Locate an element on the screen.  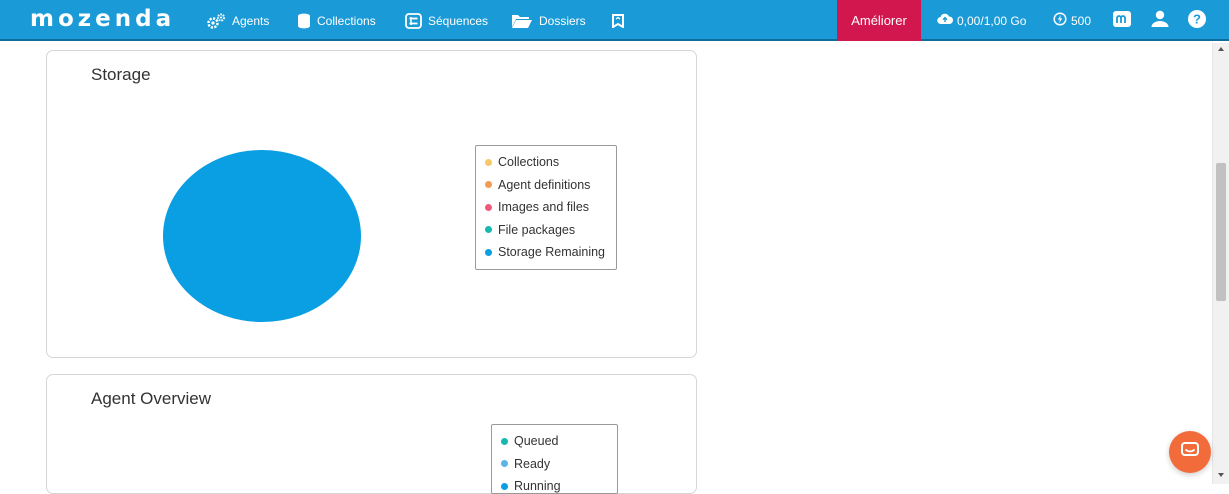
legend-item-file-packages: File packages is located at coordinates (546, 230).